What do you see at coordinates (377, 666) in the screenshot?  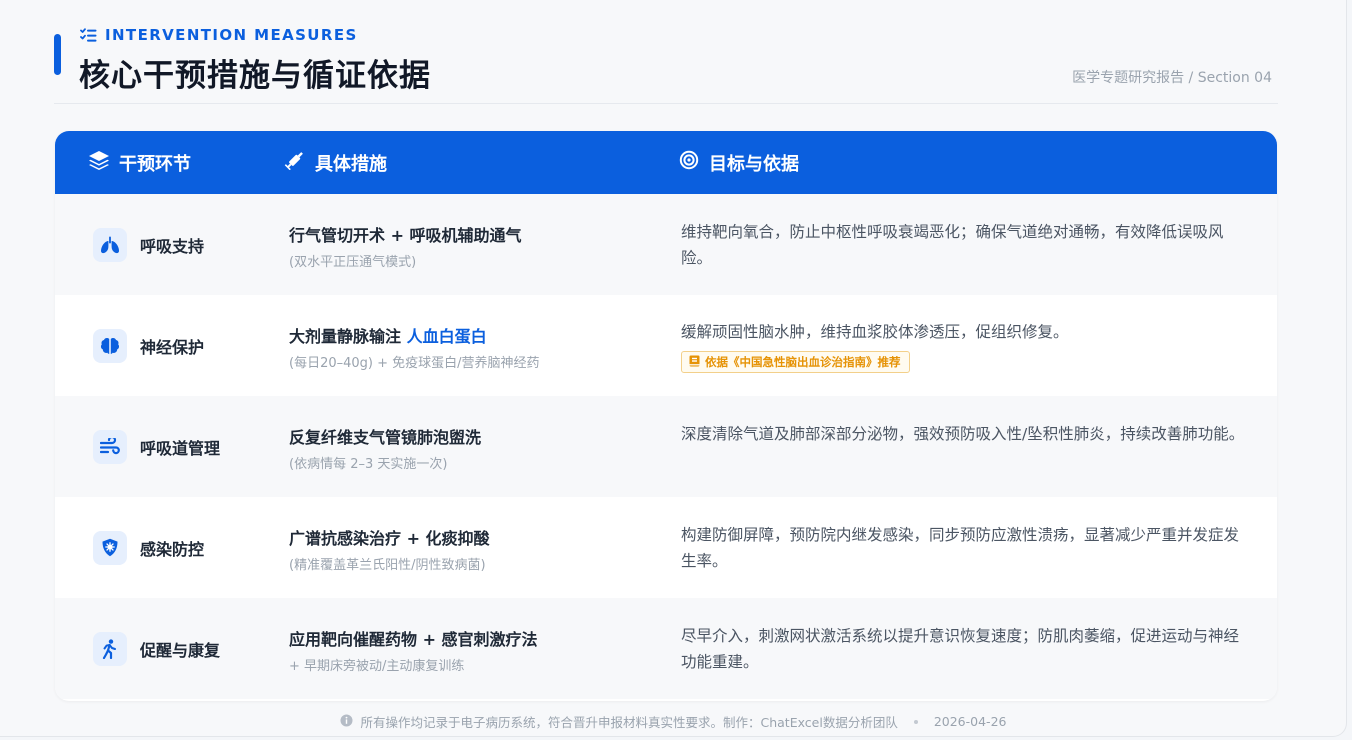 I see `measure-sub: + 早期床旁被动/主动康复训练` at bounding box center [377, 666].